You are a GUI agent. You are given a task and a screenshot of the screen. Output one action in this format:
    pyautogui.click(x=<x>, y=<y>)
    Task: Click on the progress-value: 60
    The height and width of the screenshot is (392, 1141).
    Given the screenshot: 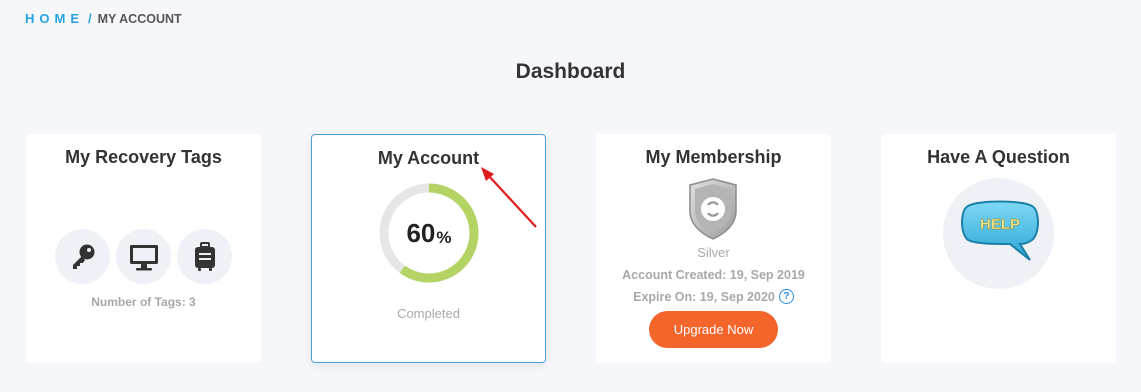 What is the action you would take?
    pyautogui.click(x=421, y=232)
    